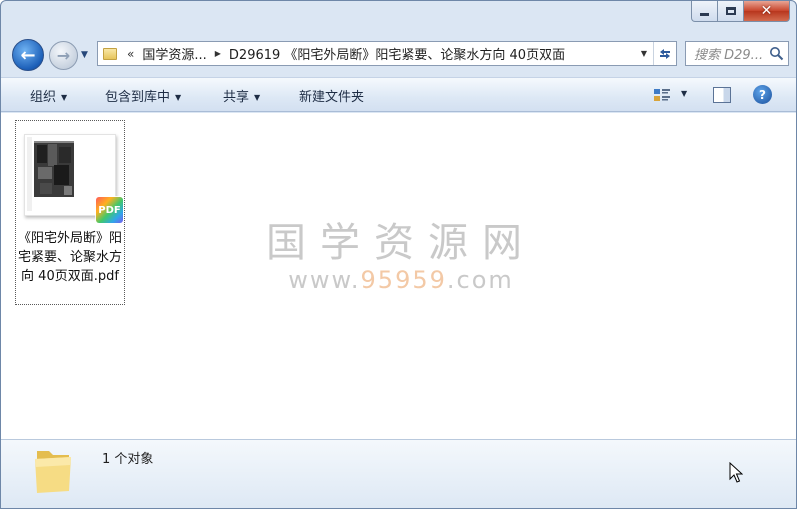 The image size is (797, 509). I want to click on watermark: 国学资源网 www.95959.com, so click(401, 257).